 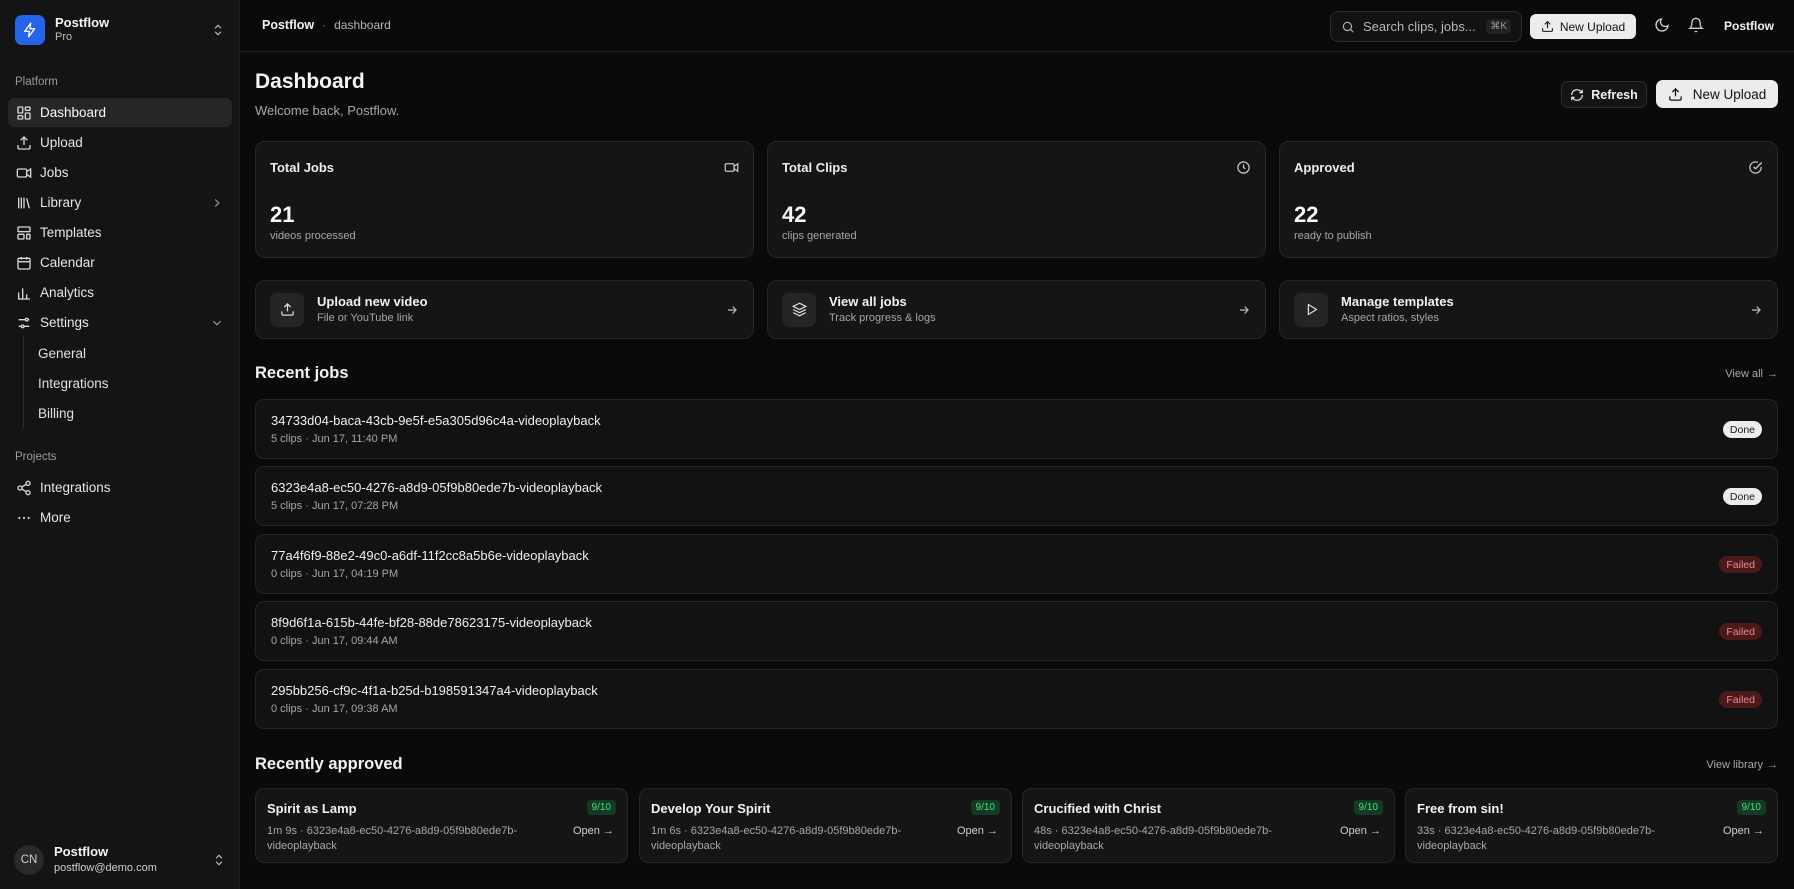 I want to click on layers-icon, so click(x=799, y=309).